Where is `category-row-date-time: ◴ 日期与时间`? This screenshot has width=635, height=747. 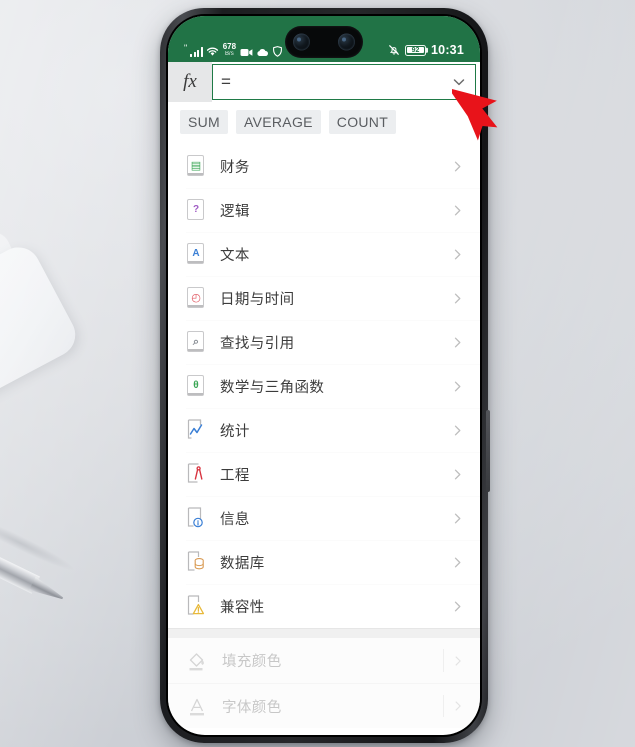
category-row-date-time: ◴ 日期与时间 is located at coordinates (324, 298).